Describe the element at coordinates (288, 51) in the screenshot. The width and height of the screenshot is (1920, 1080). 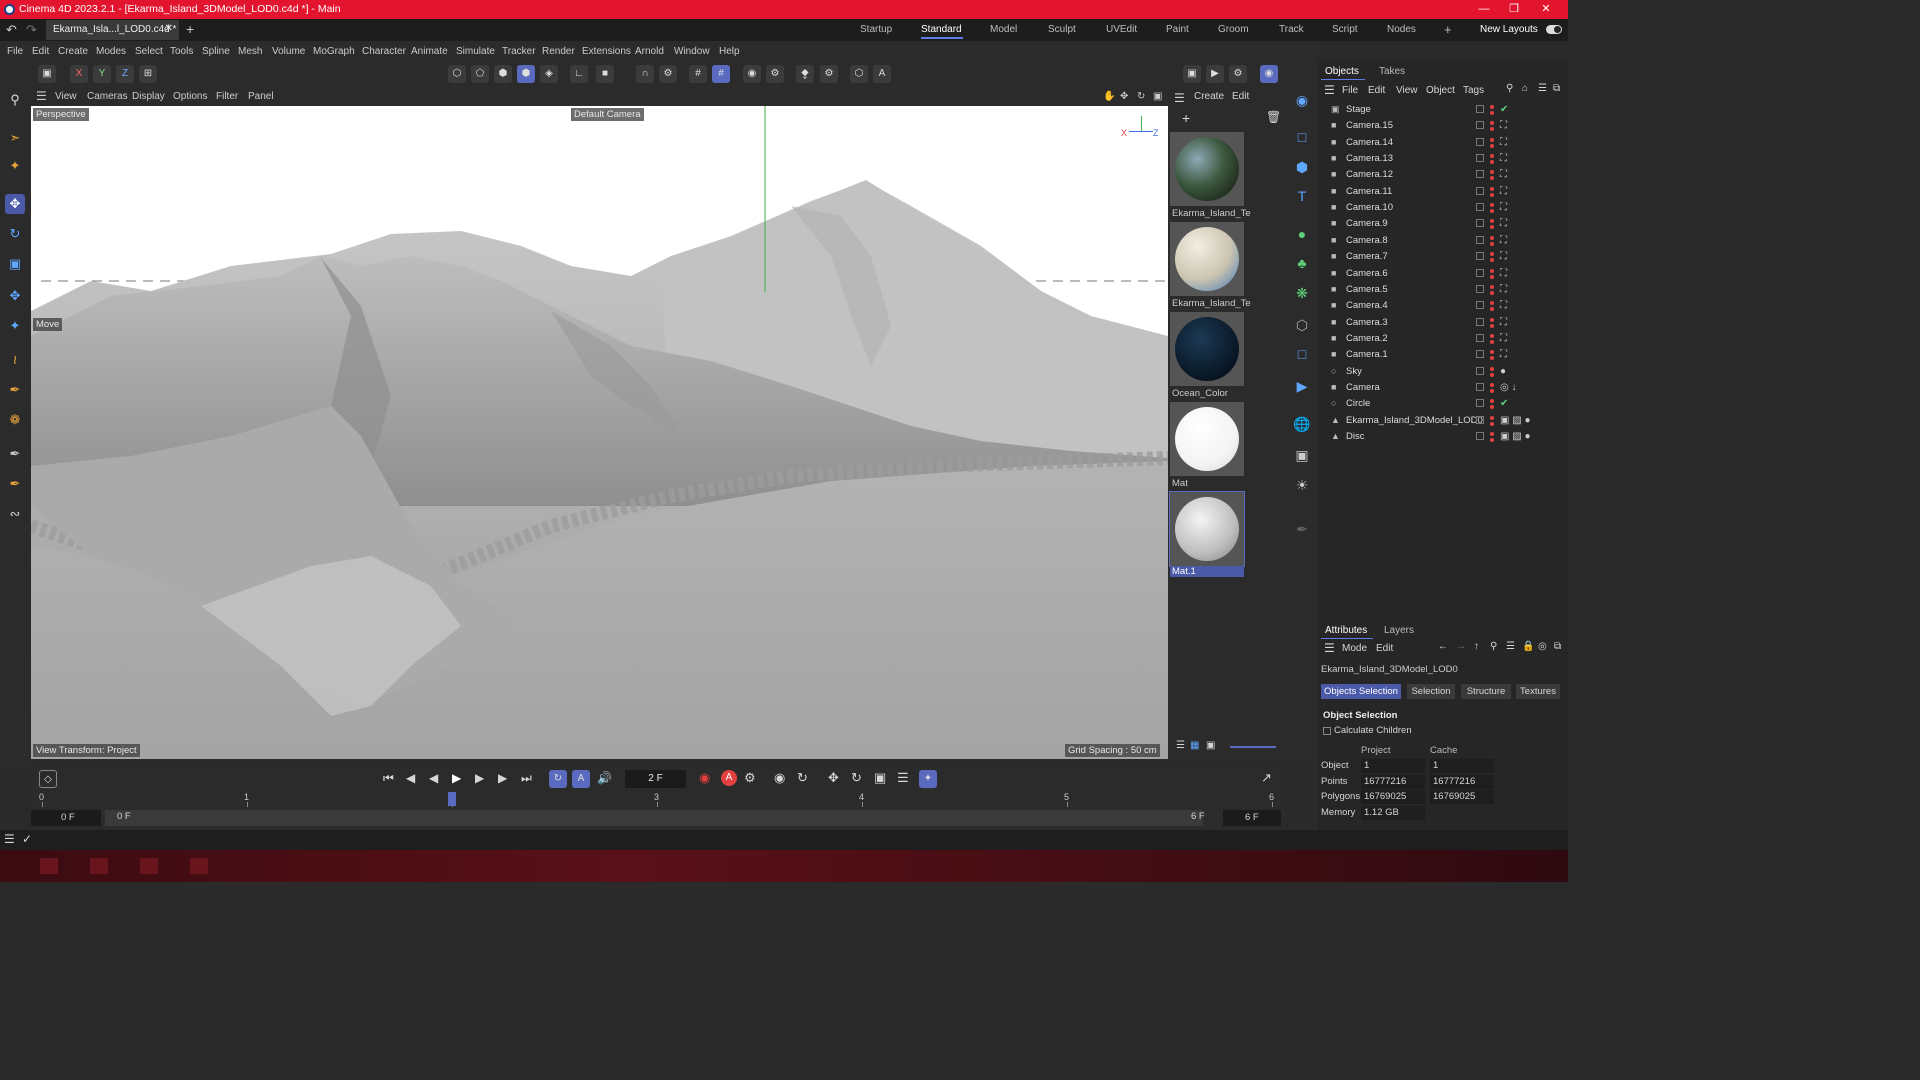
I see `menu-volume: Volume` at that location.